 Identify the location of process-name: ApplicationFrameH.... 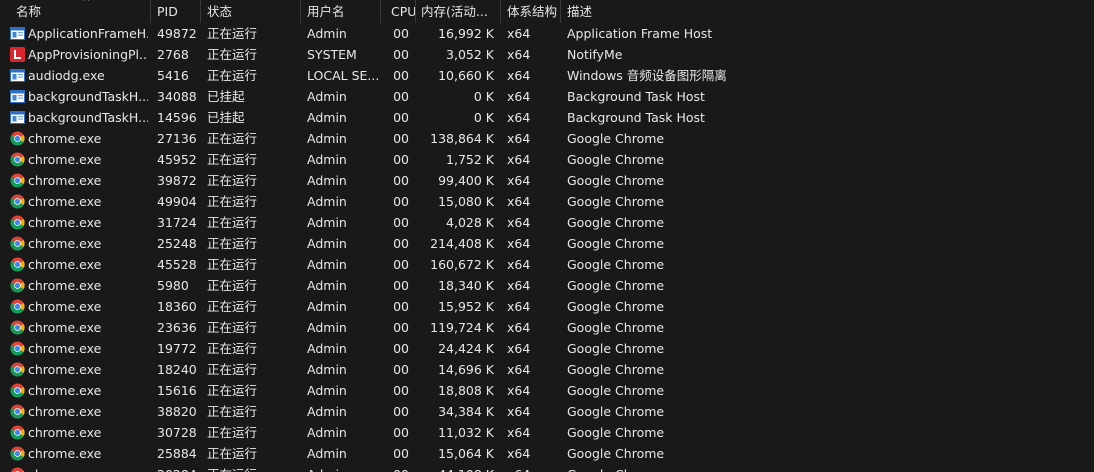
(88, 33).